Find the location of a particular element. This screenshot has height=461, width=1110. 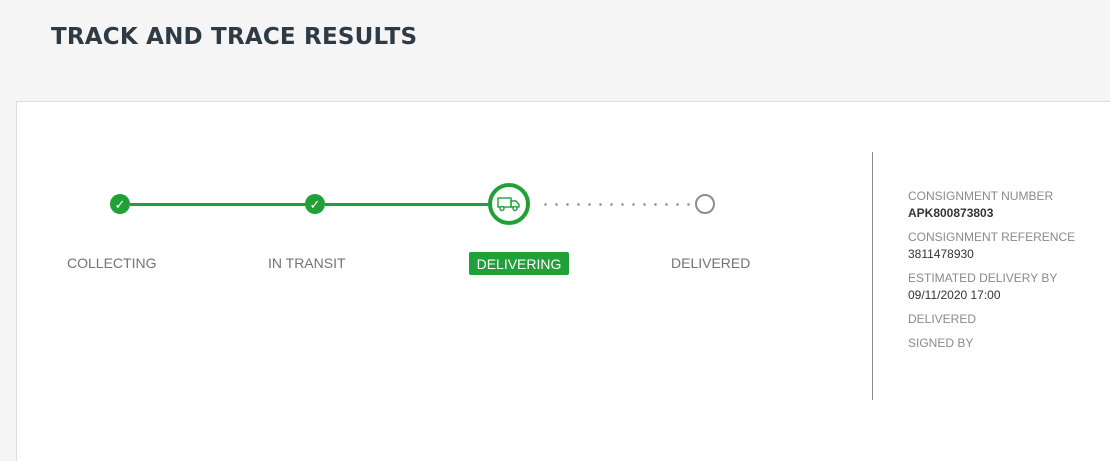

consignment-number-value: APK800873803 is located at coordinates (951, 213).